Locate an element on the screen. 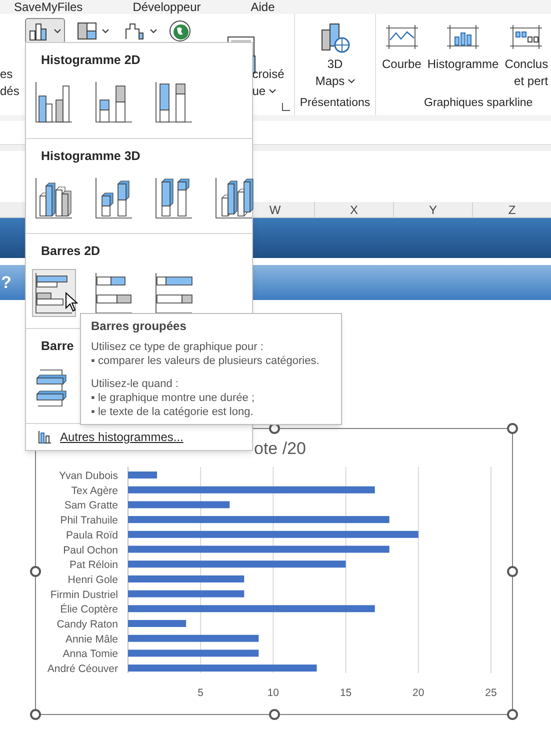  cursor-icon is located at coordinates (71, 302).